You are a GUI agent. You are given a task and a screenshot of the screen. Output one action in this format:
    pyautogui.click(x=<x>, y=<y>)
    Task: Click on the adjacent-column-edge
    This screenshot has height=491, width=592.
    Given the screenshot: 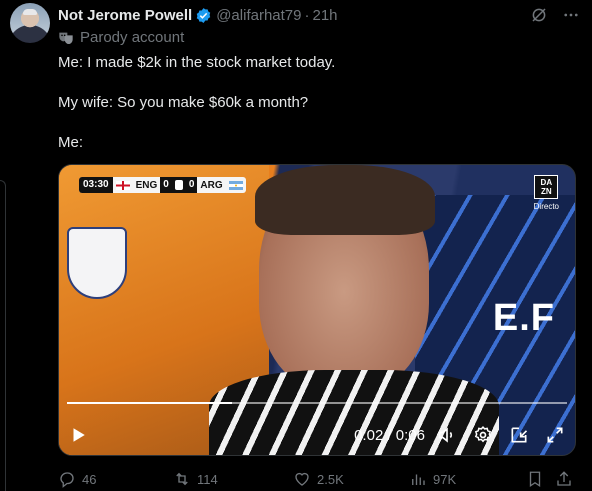 What is the action you would take?
    pyautogui.click(x=3, y=335)
    